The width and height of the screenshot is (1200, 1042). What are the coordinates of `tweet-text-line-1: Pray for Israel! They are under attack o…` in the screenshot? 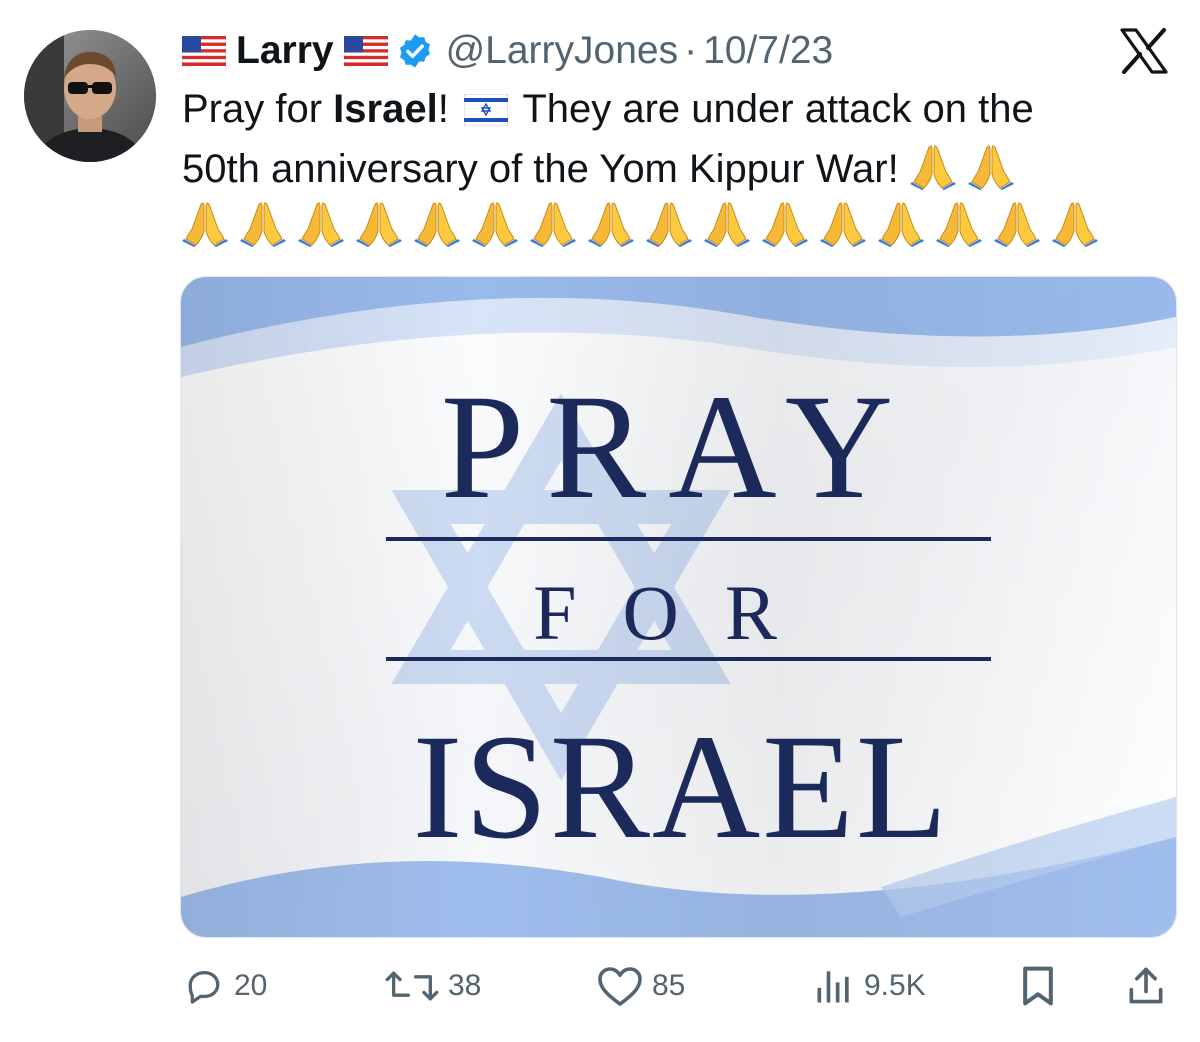 It's located at (608, 109).